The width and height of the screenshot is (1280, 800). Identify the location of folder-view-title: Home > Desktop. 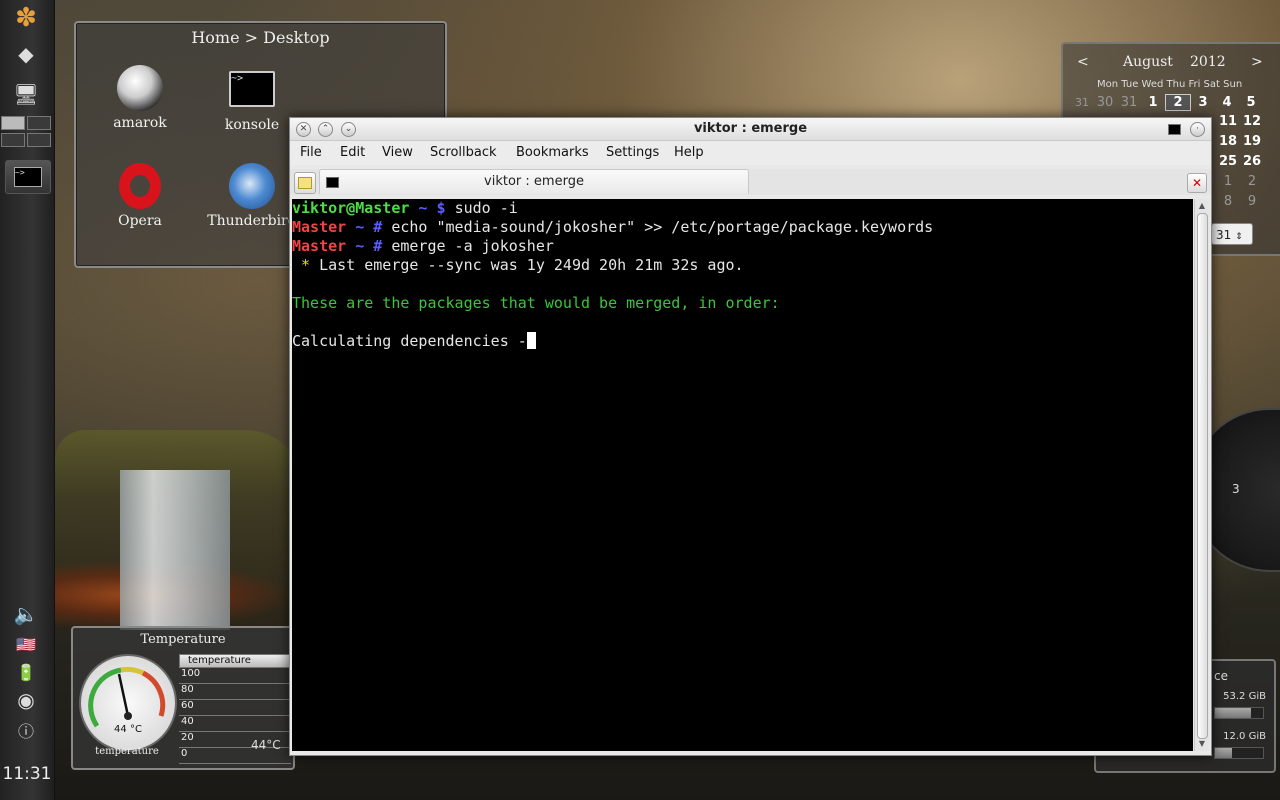
(260, 37).